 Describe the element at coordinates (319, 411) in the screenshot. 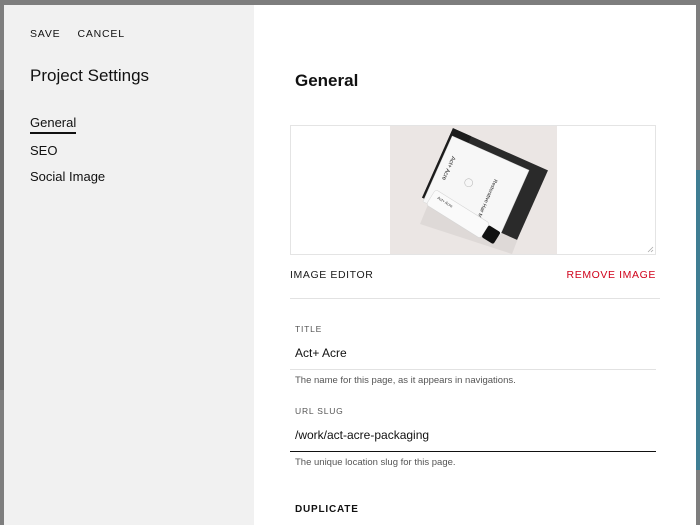

I see `url-slug-field-label: URL SLUG` at that location.